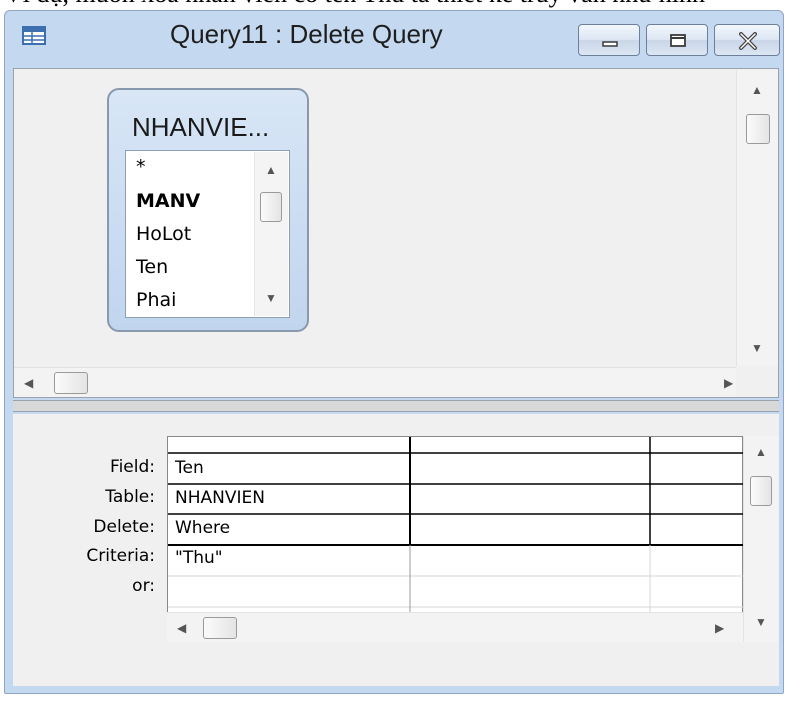 The width and height of the screenshot is (787, 704). What do you see at coordinates (199, 558) in the screenshot?
I see `grid-cell-criteria: "Thu"` at bounding box center [199, 558].